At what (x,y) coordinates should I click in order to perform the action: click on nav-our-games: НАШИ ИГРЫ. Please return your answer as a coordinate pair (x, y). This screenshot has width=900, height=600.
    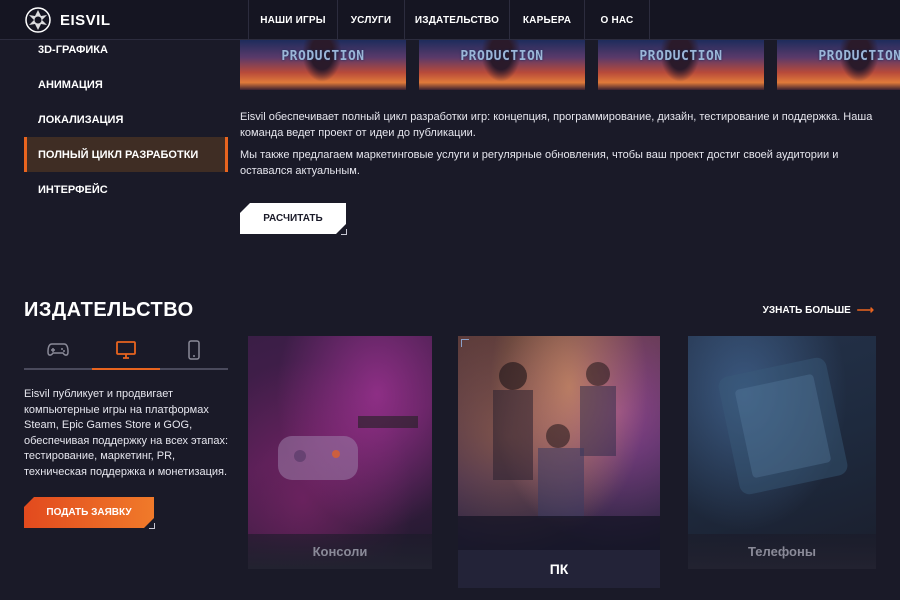
    Looking at the image, I should click on (293, 20).